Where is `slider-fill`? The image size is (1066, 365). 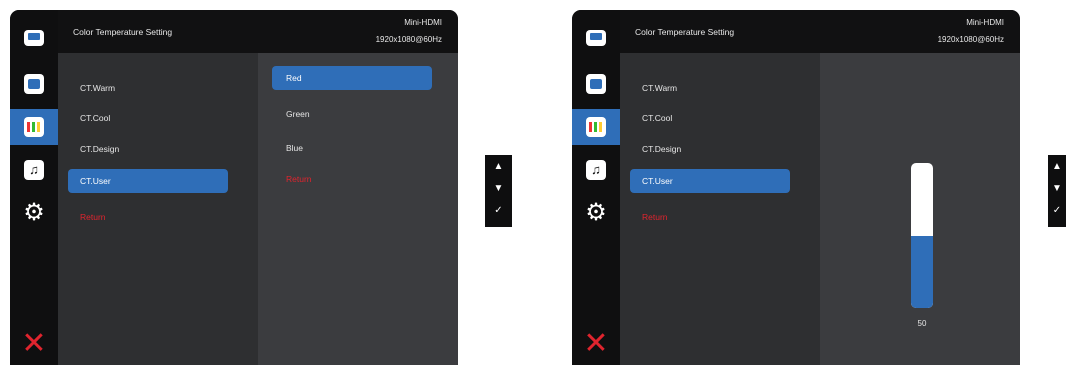
slider-fill is located at coordinates (922, 271).